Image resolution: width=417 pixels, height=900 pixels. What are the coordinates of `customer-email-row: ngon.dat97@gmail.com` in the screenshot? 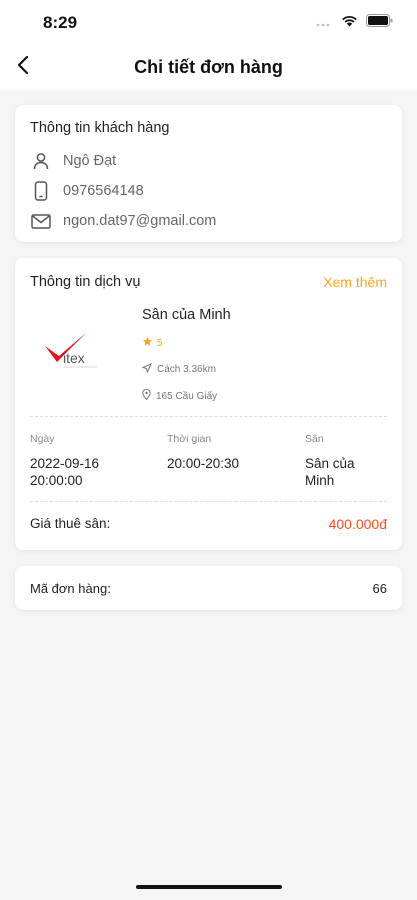 It's located at (123, 221).